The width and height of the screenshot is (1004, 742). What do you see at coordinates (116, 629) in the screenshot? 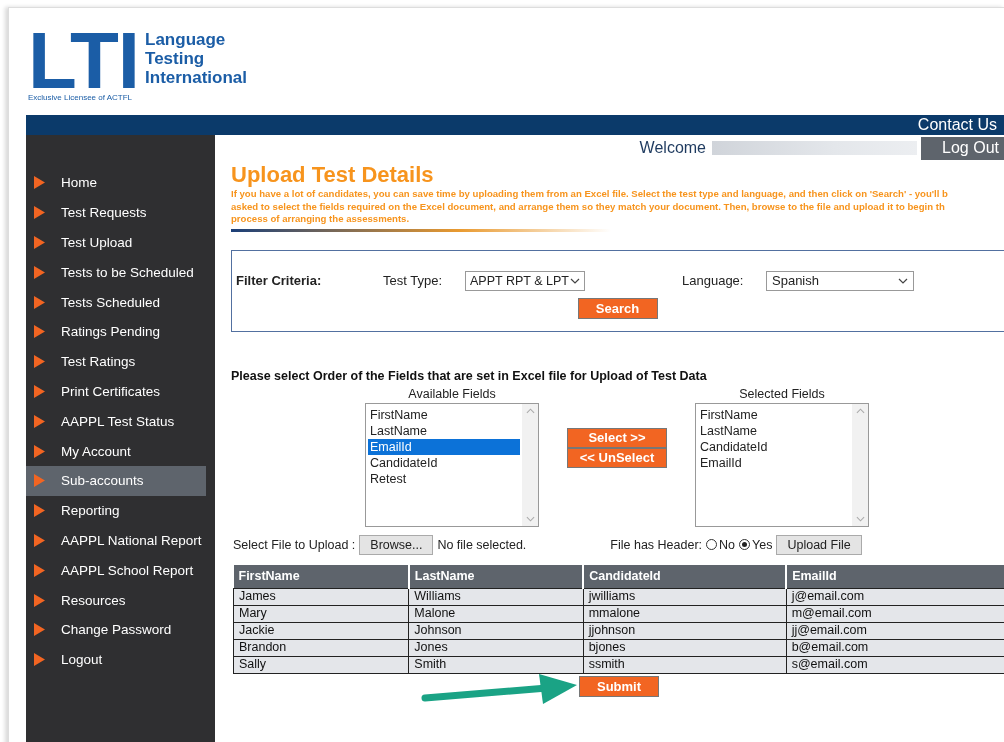
I see `sidebar-item: Change Password` at bounding box center [116, 629].